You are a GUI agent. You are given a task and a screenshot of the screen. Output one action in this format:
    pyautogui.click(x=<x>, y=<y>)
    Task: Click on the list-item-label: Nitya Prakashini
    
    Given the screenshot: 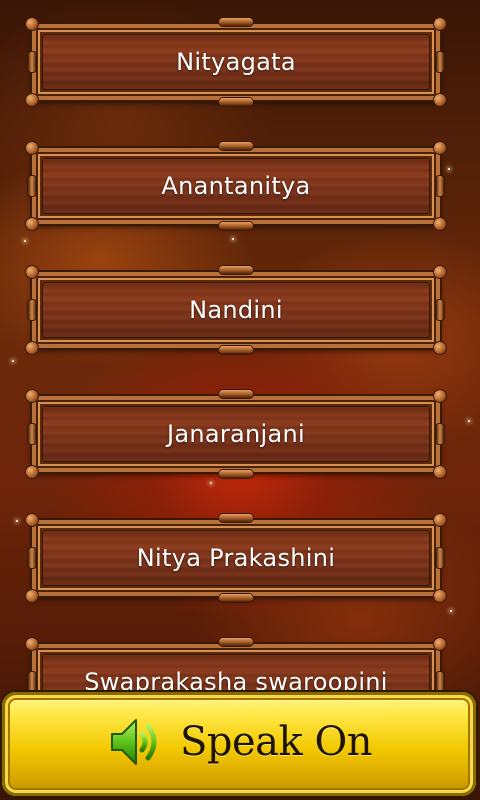 What is the action you would take?
    pyautogui.click(x=236, y=558)
    